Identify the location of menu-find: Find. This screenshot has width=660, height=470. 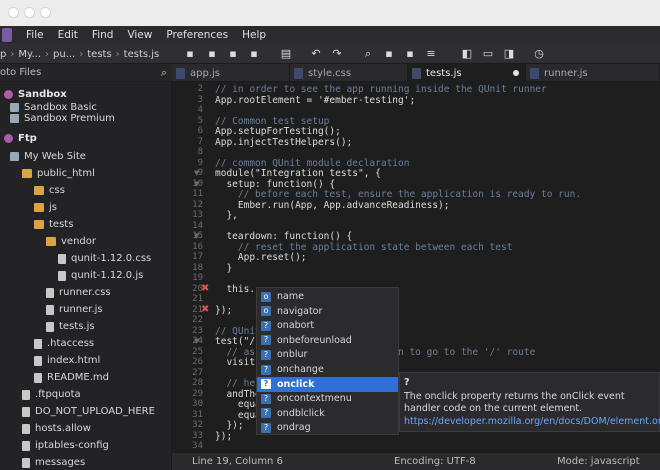
(103, 35).